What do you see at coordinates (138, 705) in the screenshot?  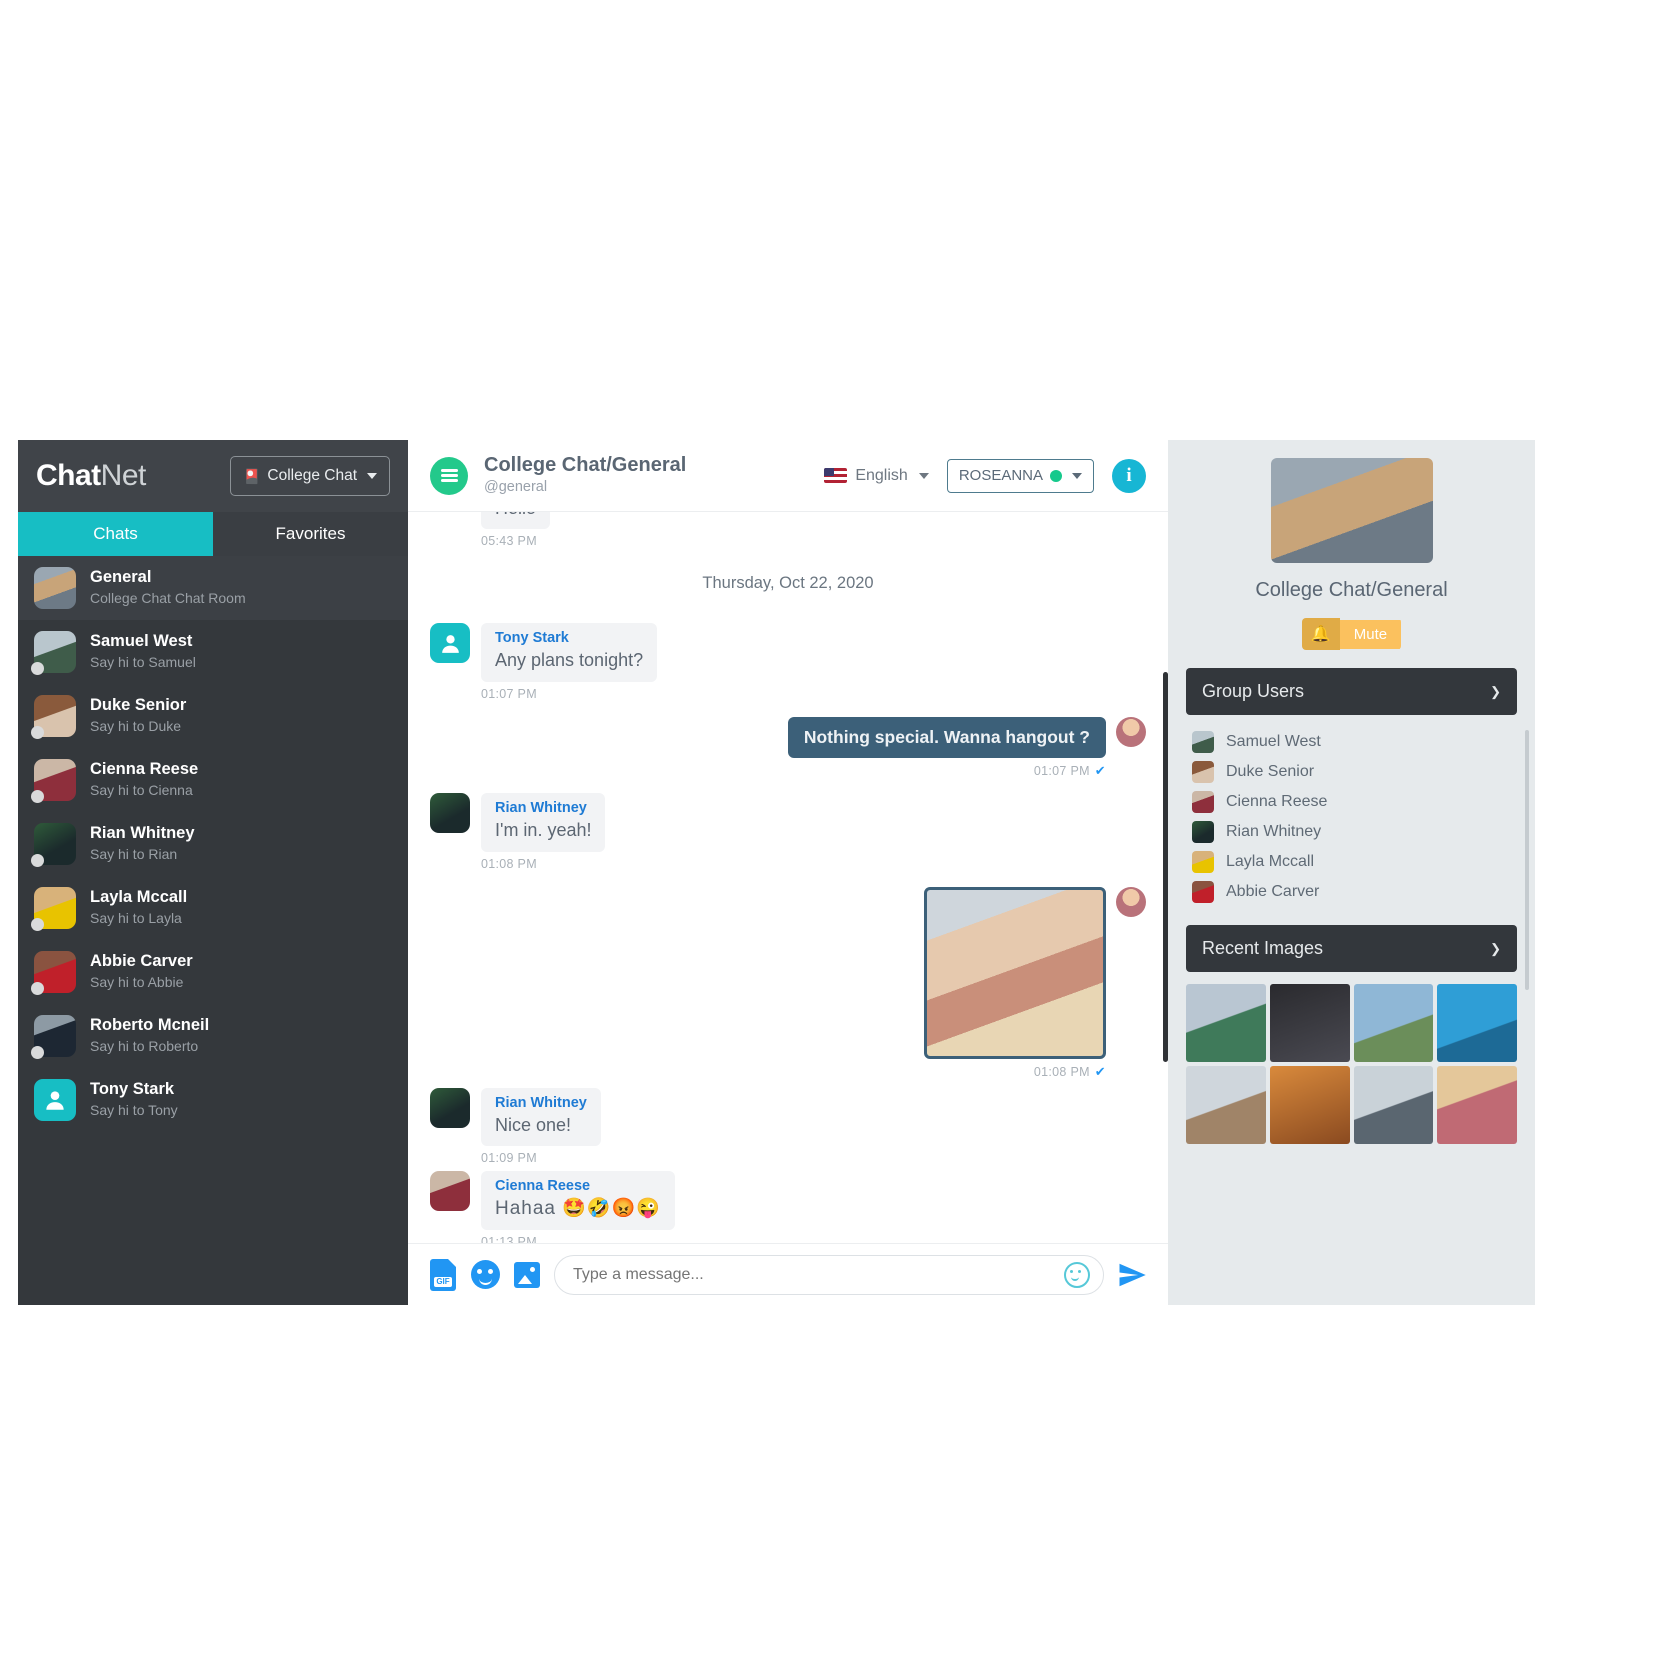 I see `chat-item-name: Duke Senior` at bounding box center [138, 705].